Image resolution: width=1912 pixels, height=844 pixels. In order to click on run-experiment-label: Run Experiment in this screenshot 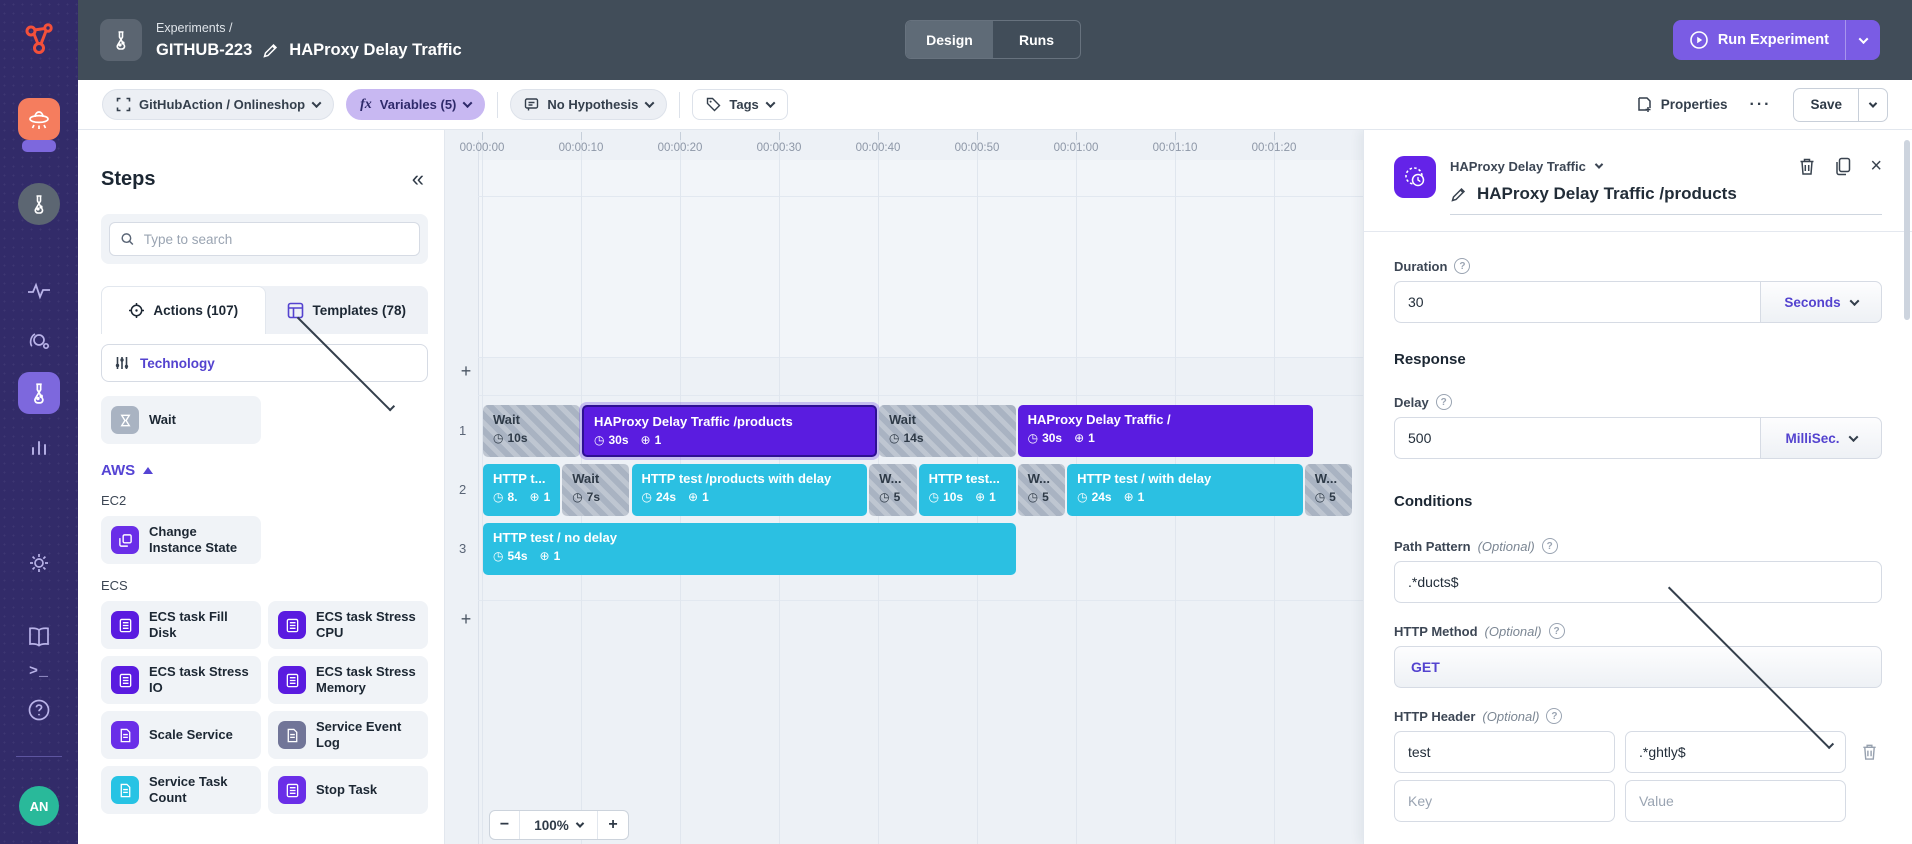, I will do `click(1773, 40)`.